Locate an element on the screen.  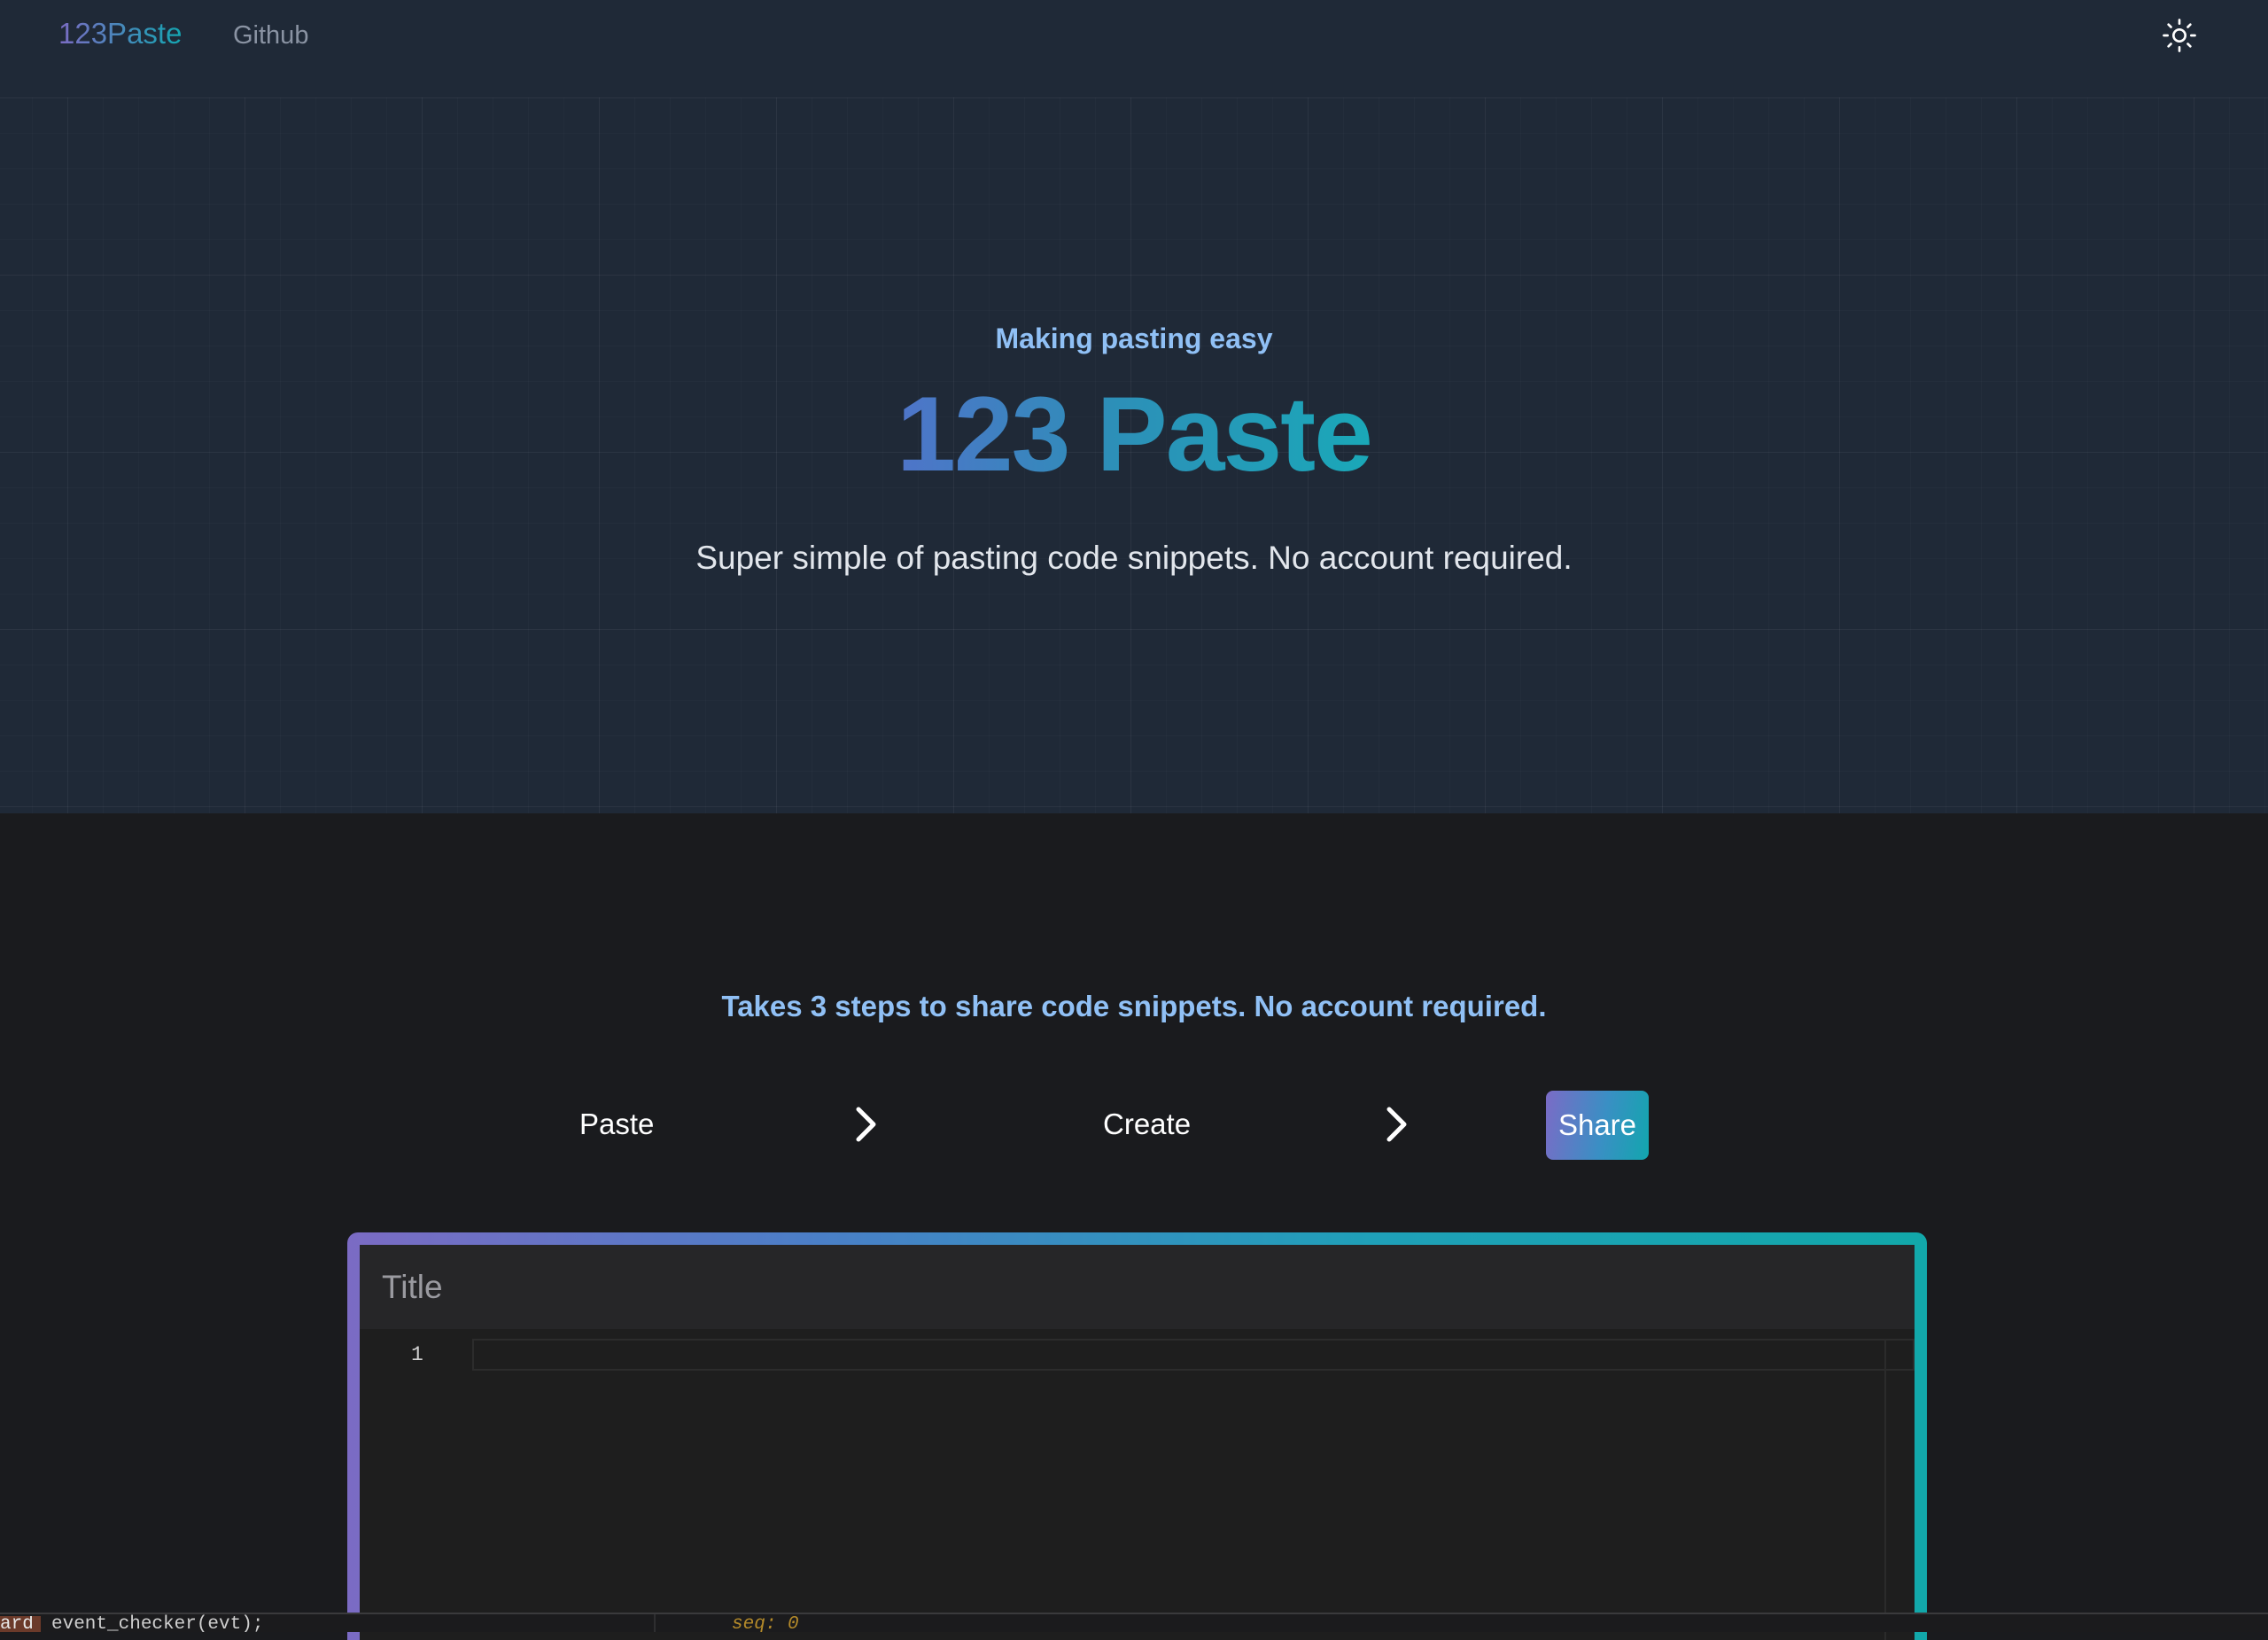
brand-logo-link: 123Paste is located at coordinates (120, 33).